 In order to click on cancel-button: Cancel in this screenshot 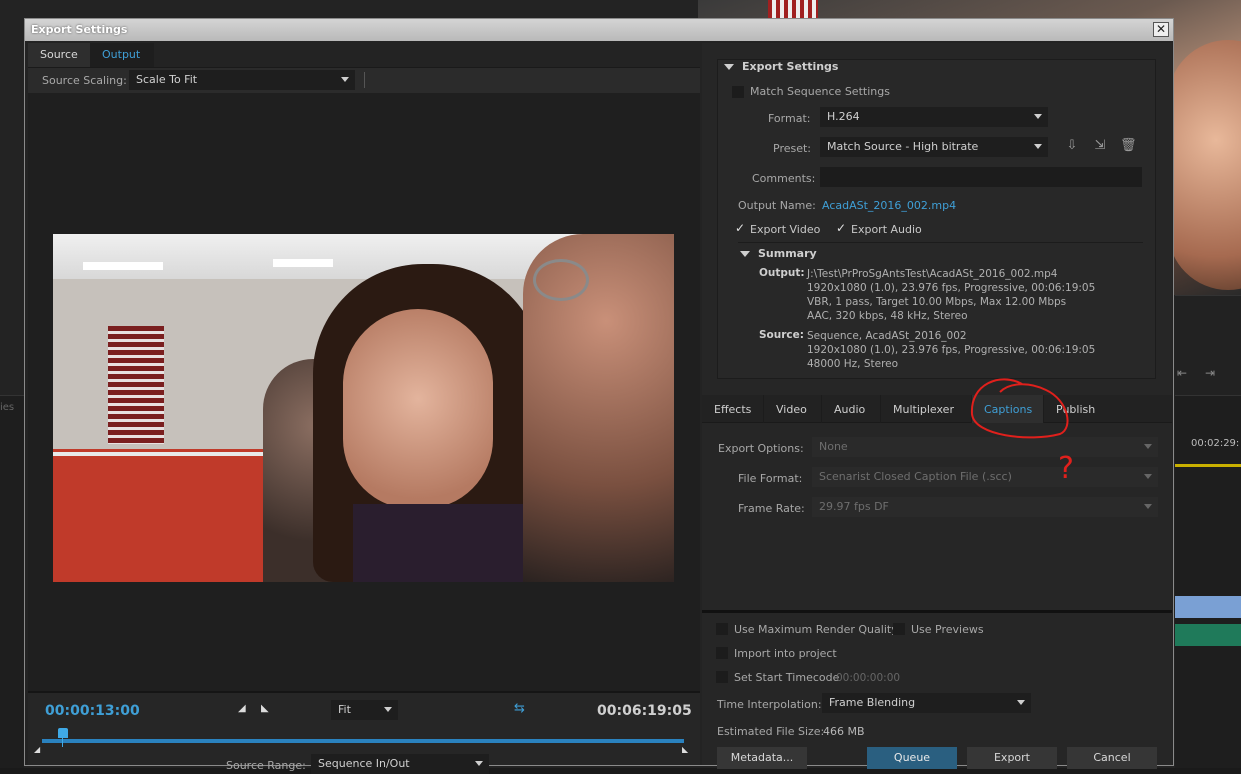, I will do `click(1112, 758)`.